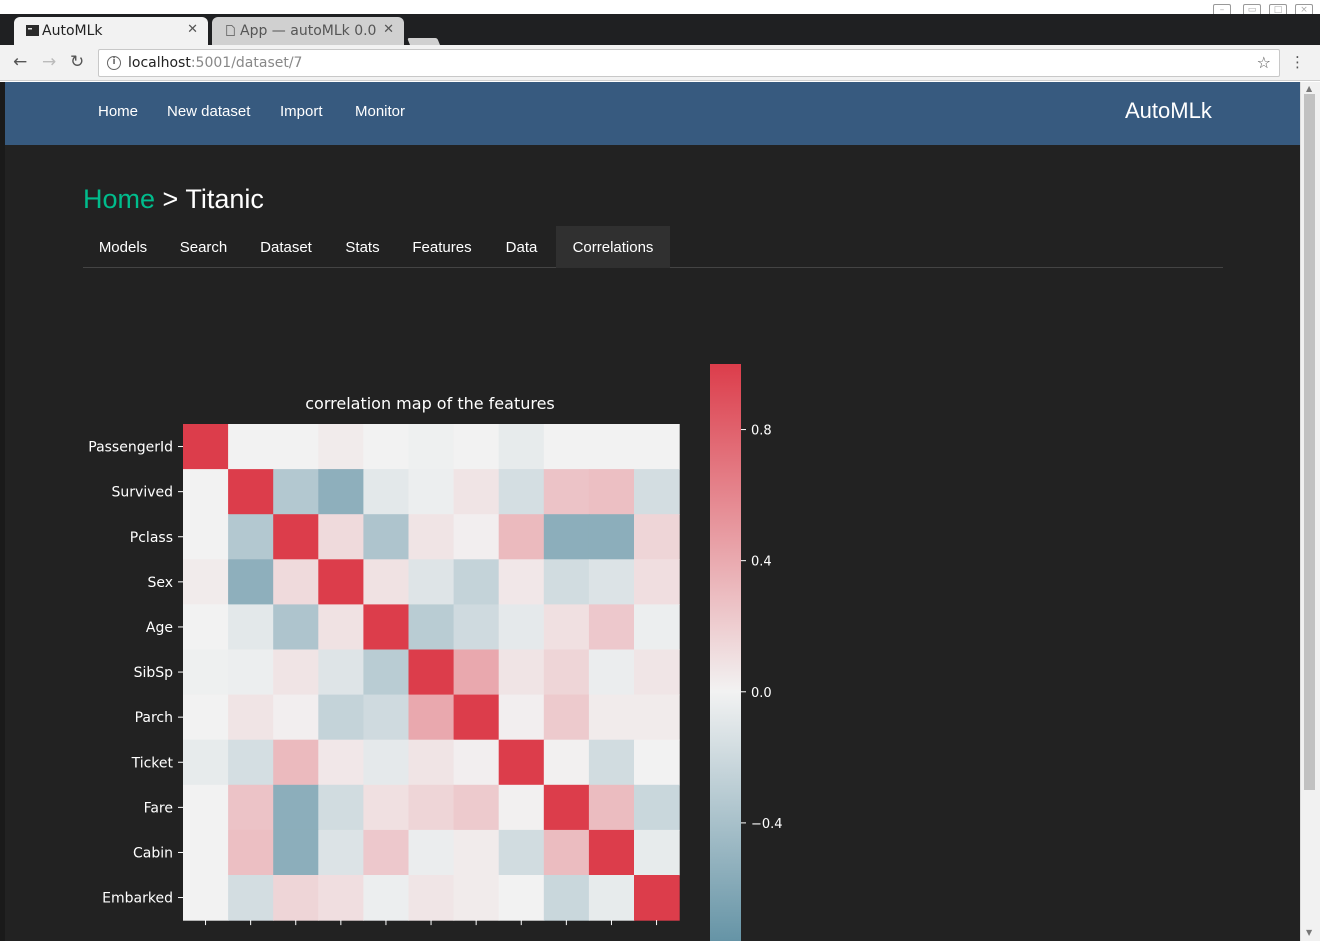 The height and width of the screenshot is (941, 1320). Describe the element at coordinates (521, 247) in the screenshot. I see `tab-data: Data` at that location.